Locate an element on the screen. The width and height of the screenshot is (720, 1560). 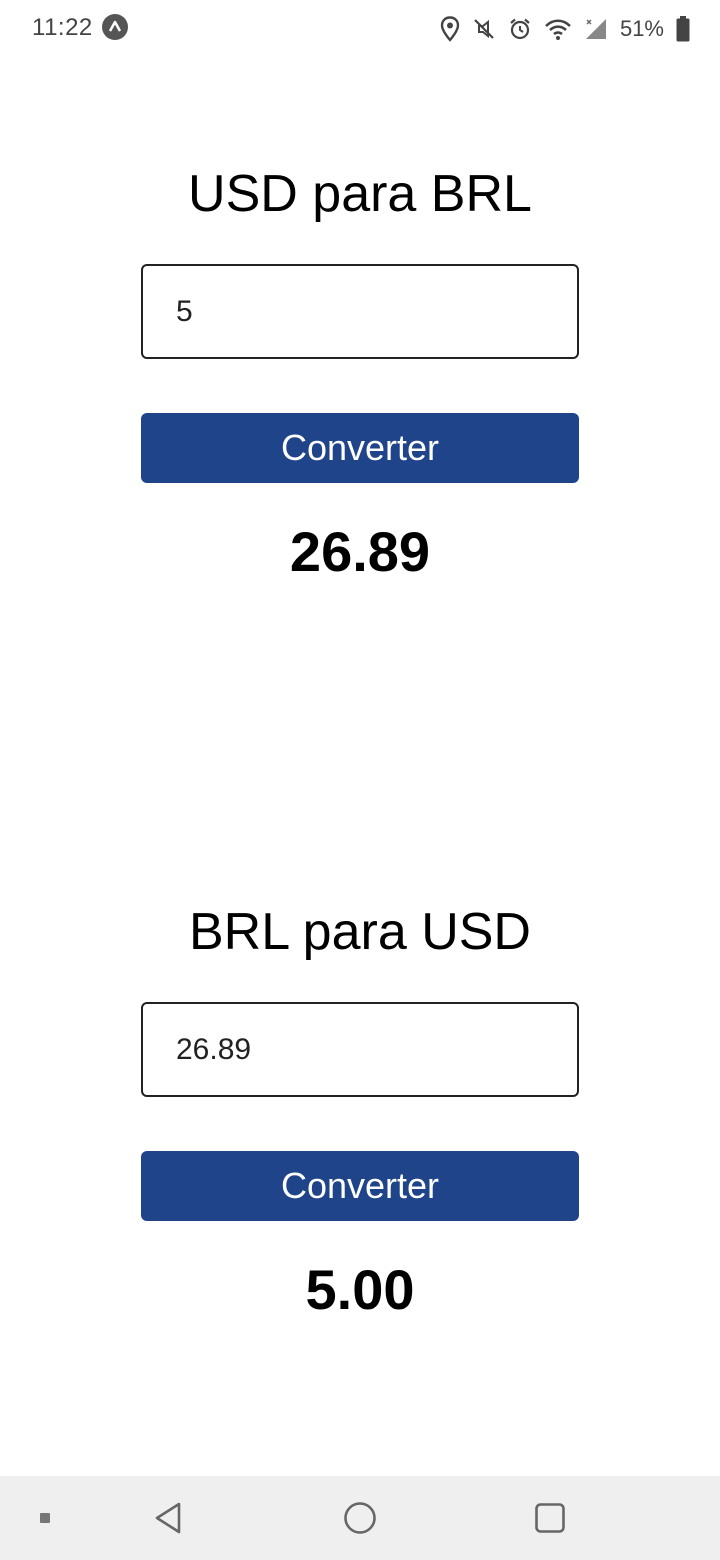
section-title: USD para BRL is located at coordinates (360, 194).